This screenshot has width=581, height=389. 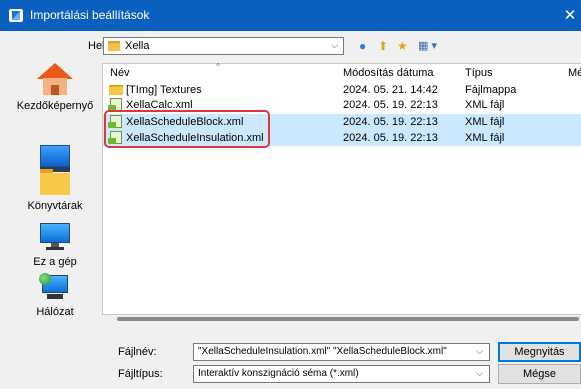 I want to click on place-this-pc: Ez a gép, so click(x=55, y=245).